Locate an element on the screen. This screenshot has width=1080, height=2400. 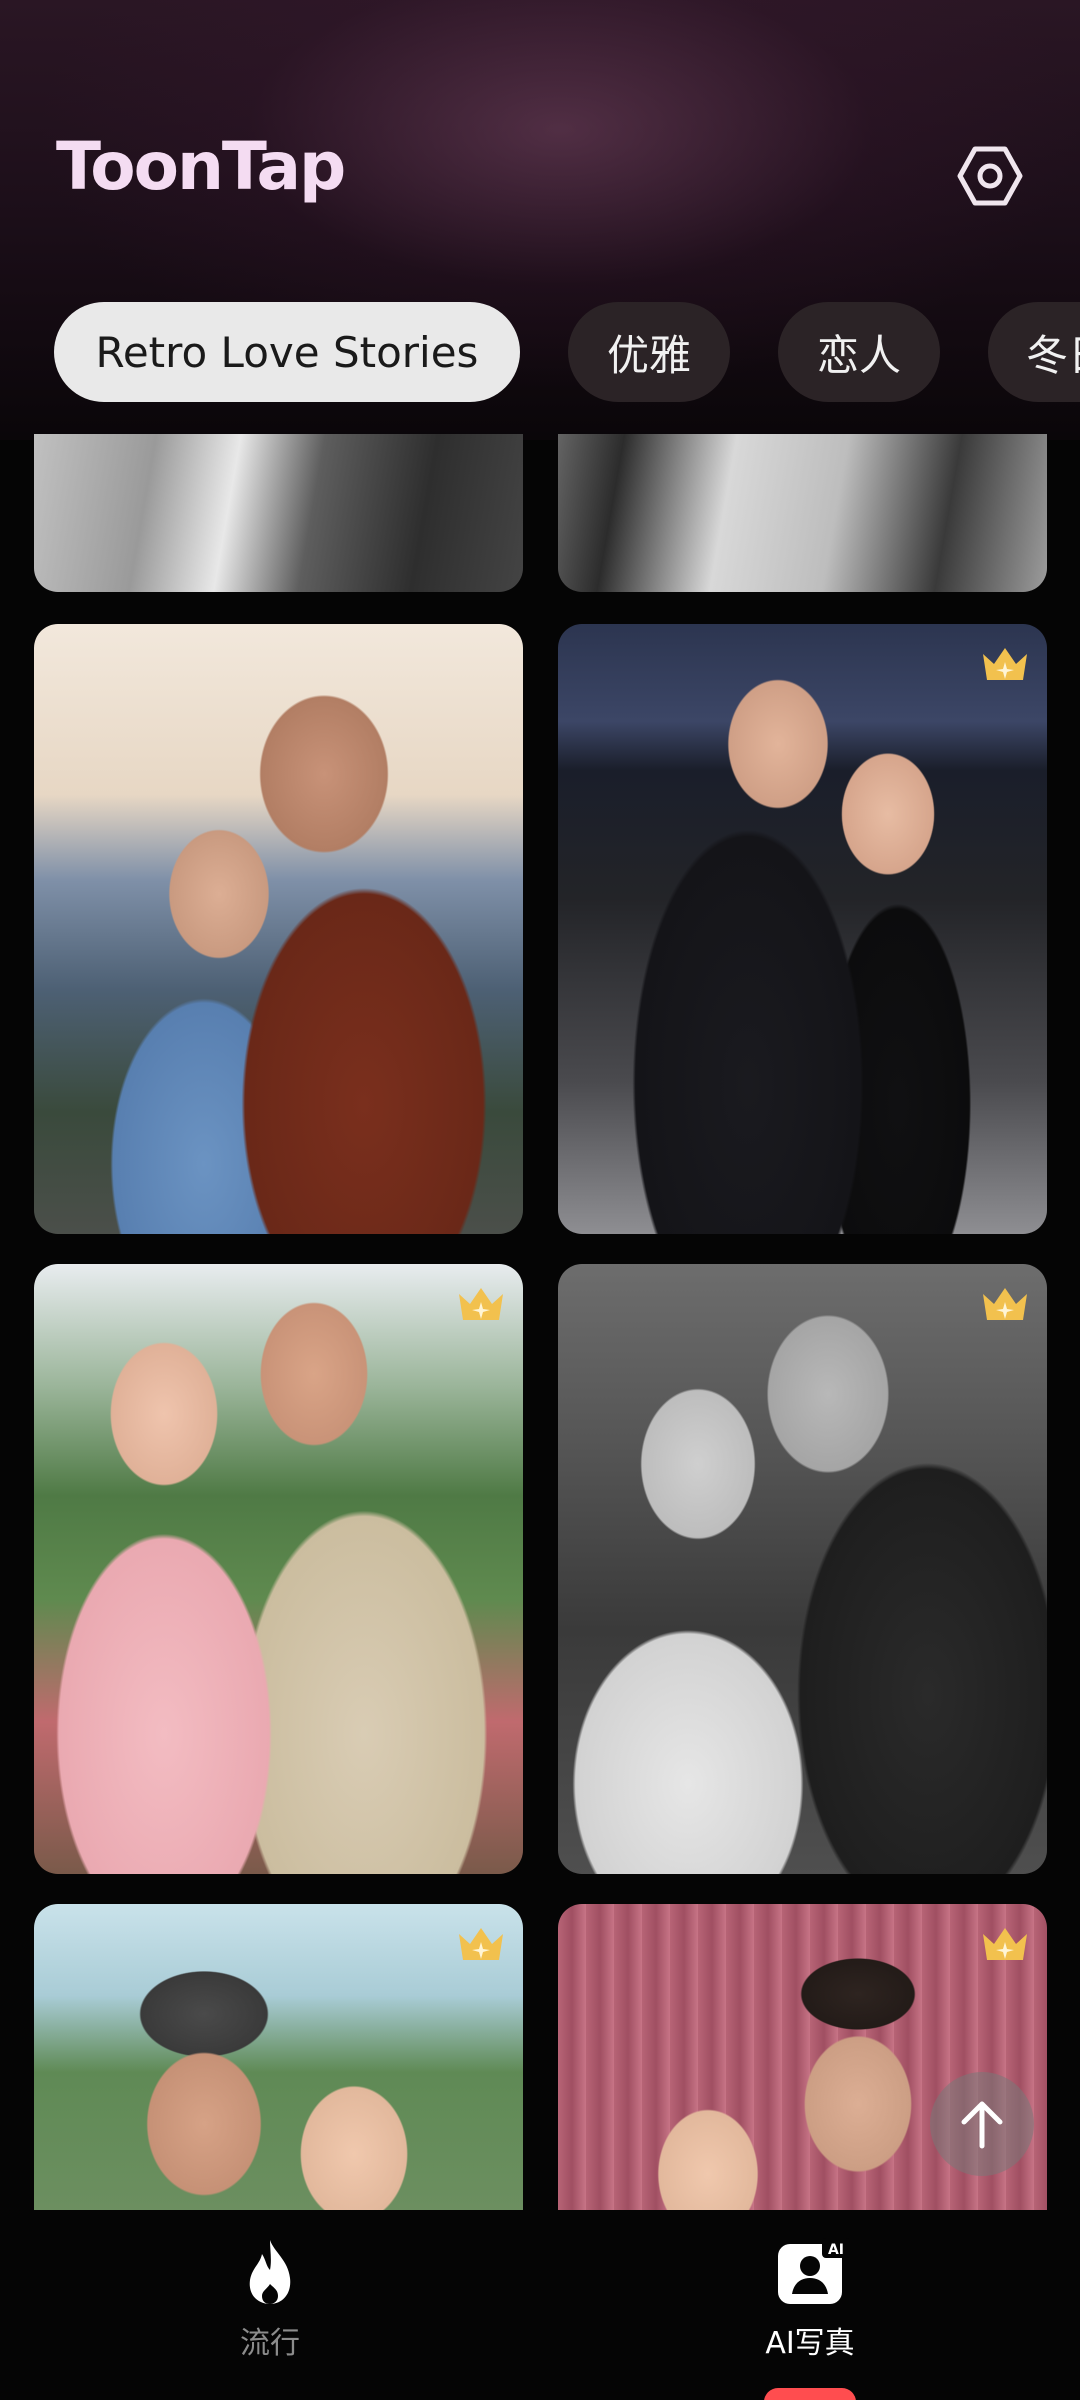
settings-button is located at coordinates (990, 176).